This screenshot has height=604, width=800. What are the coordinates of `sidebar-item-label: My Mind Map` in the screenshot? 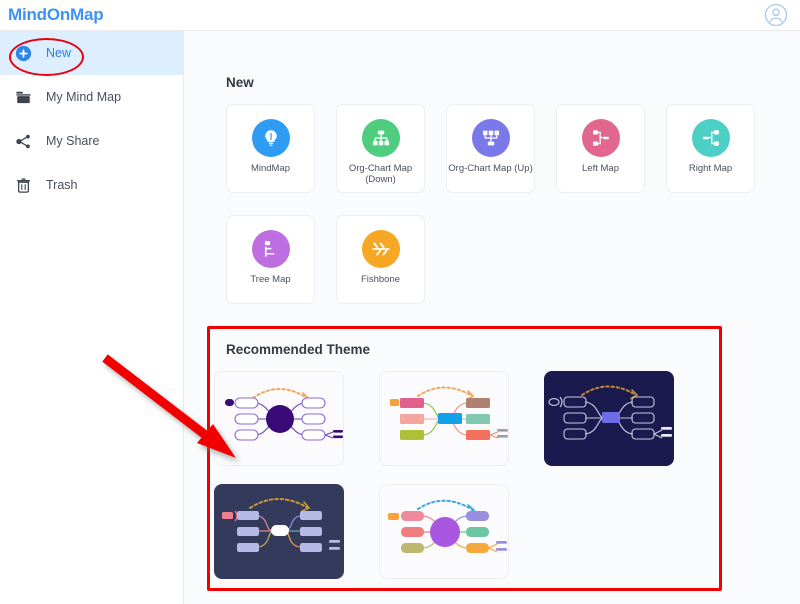 It's located at (84, 96).